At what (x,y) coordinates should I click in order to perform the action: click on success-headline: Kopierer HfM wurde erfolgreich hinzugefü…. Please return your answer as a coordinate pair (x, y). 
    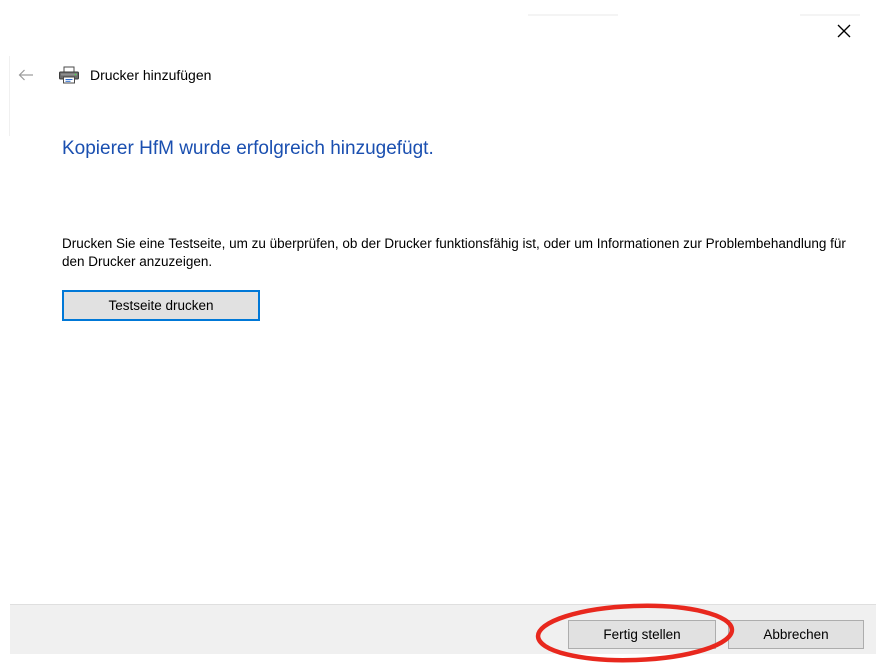
    Looking at the image, I should click on (248, 148).